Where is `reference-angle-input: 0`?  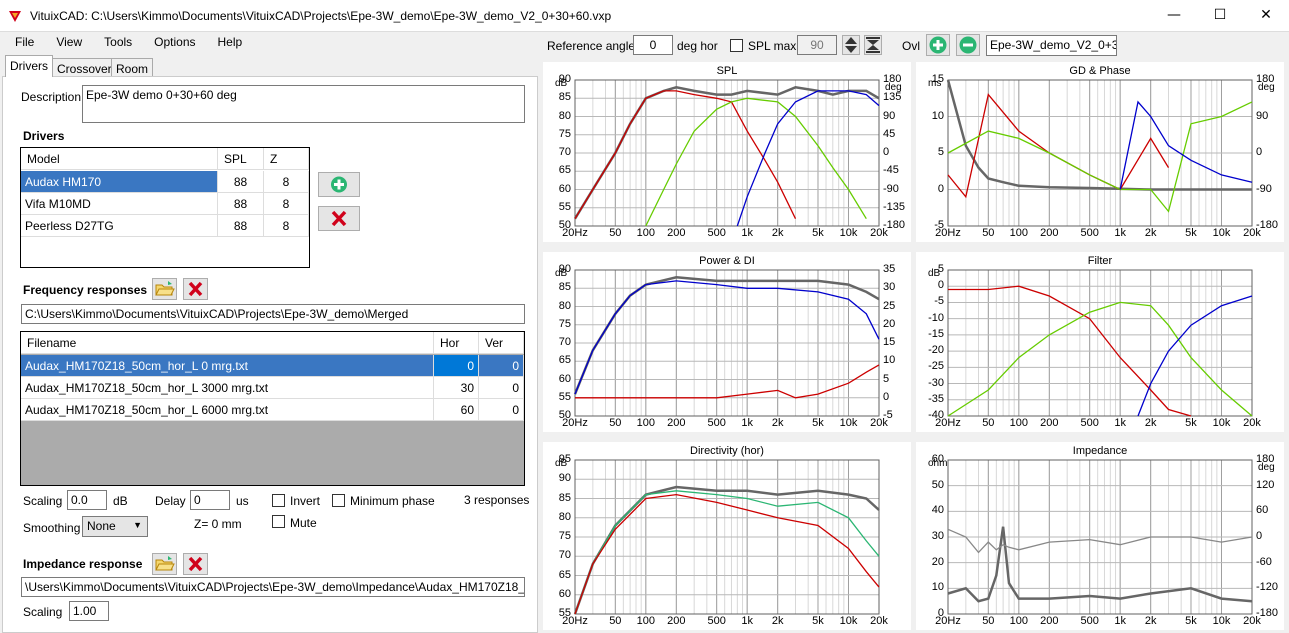 reference-angle-input: 0 is located at coordinates (653, 45).